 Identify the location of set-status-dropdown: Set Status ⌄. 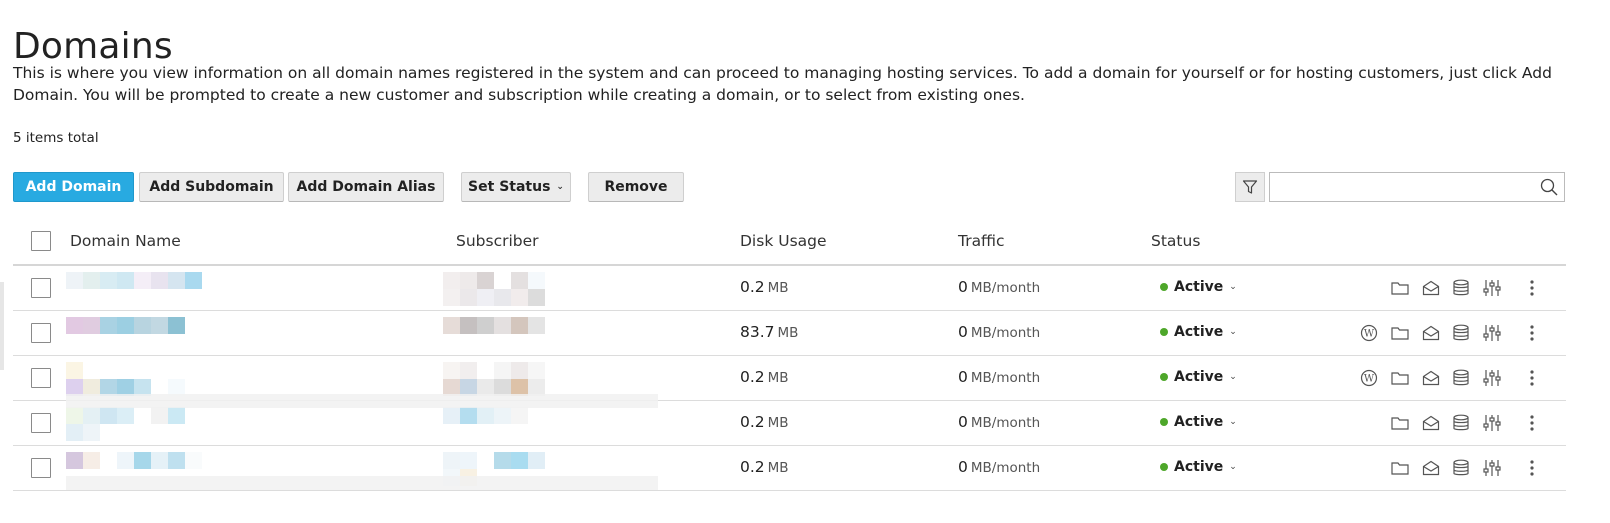
(516, 187).